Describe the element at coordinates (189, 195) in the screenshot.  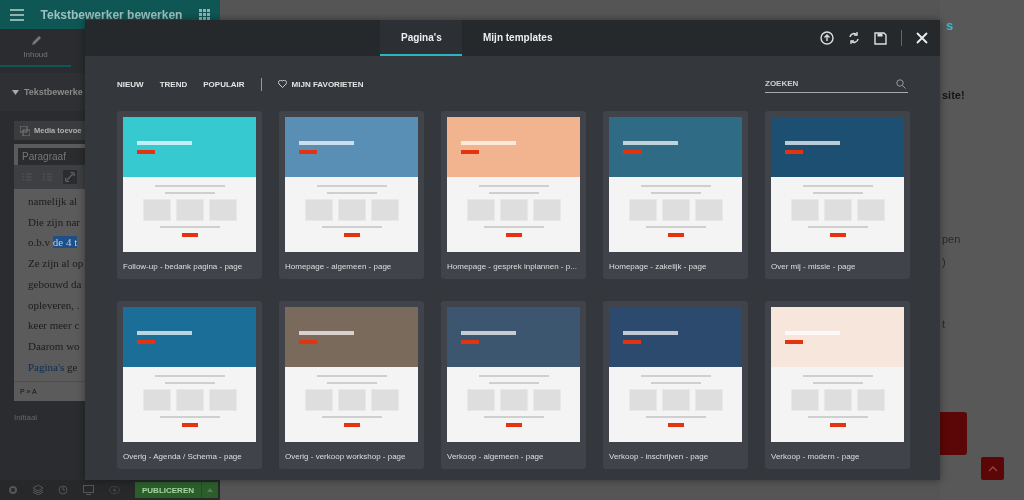
I see `template-card: Follow-up - bedank pagina - page` at that location.